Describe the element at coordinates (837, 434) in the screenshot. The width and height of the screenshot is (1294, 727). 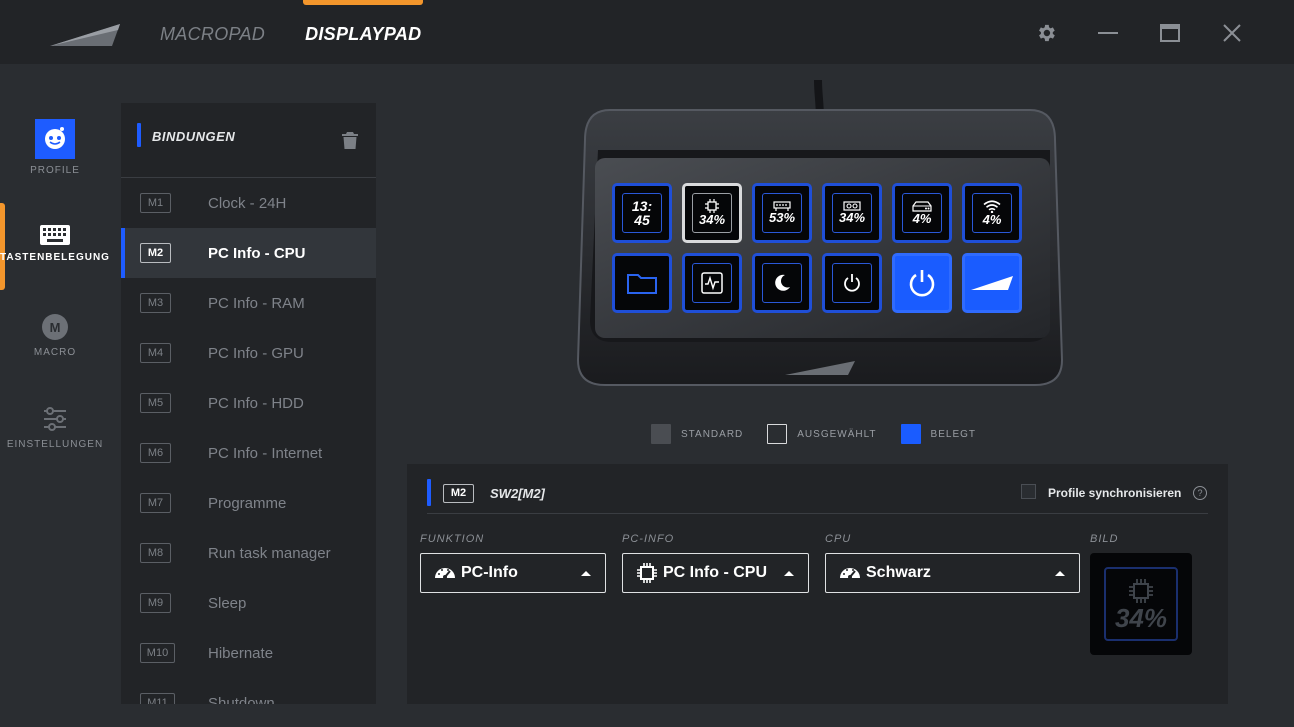
I see `legend-label: AUSGEWÄHLT` at that location.